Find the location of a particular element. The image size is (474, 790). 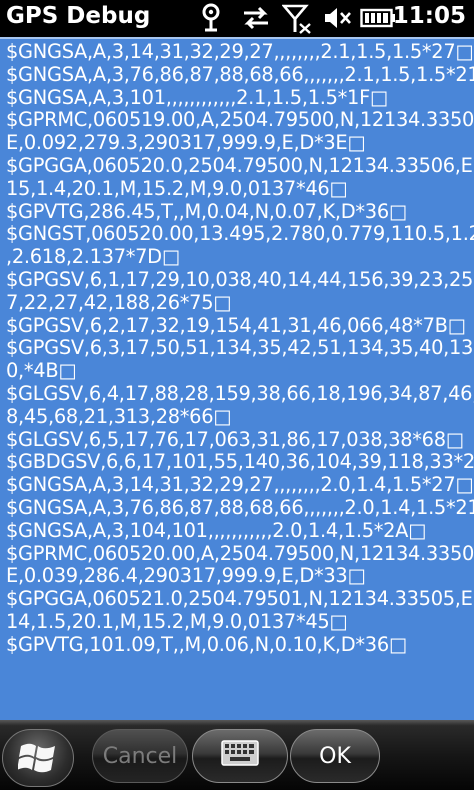

battery-icon is located at coordinates (378, 18).